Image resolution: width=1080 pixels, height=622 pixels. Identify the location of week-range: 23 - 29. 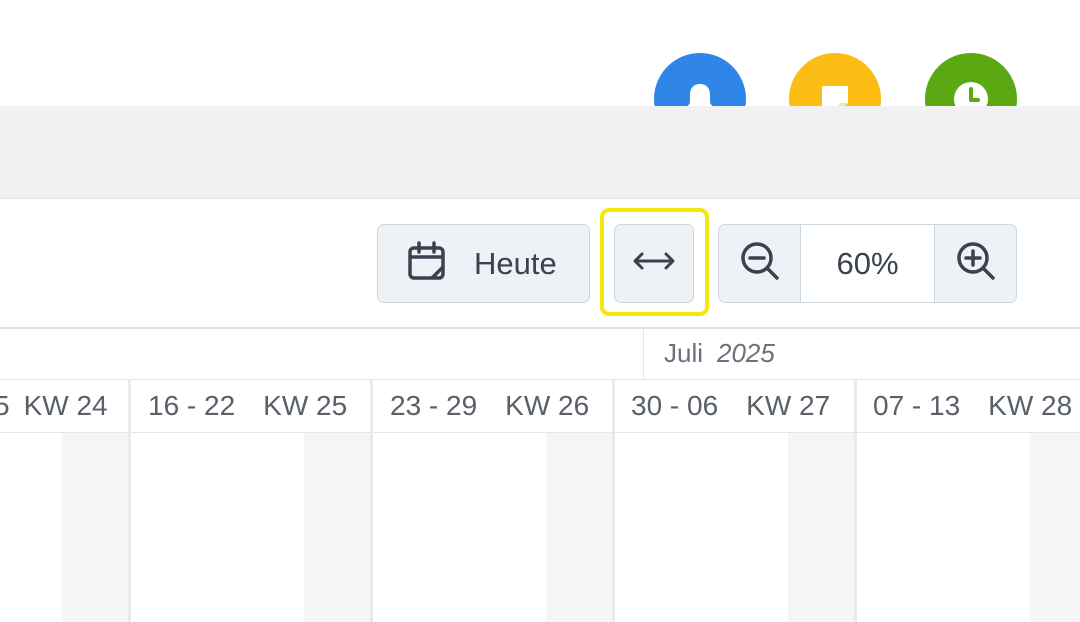
(434, 405).